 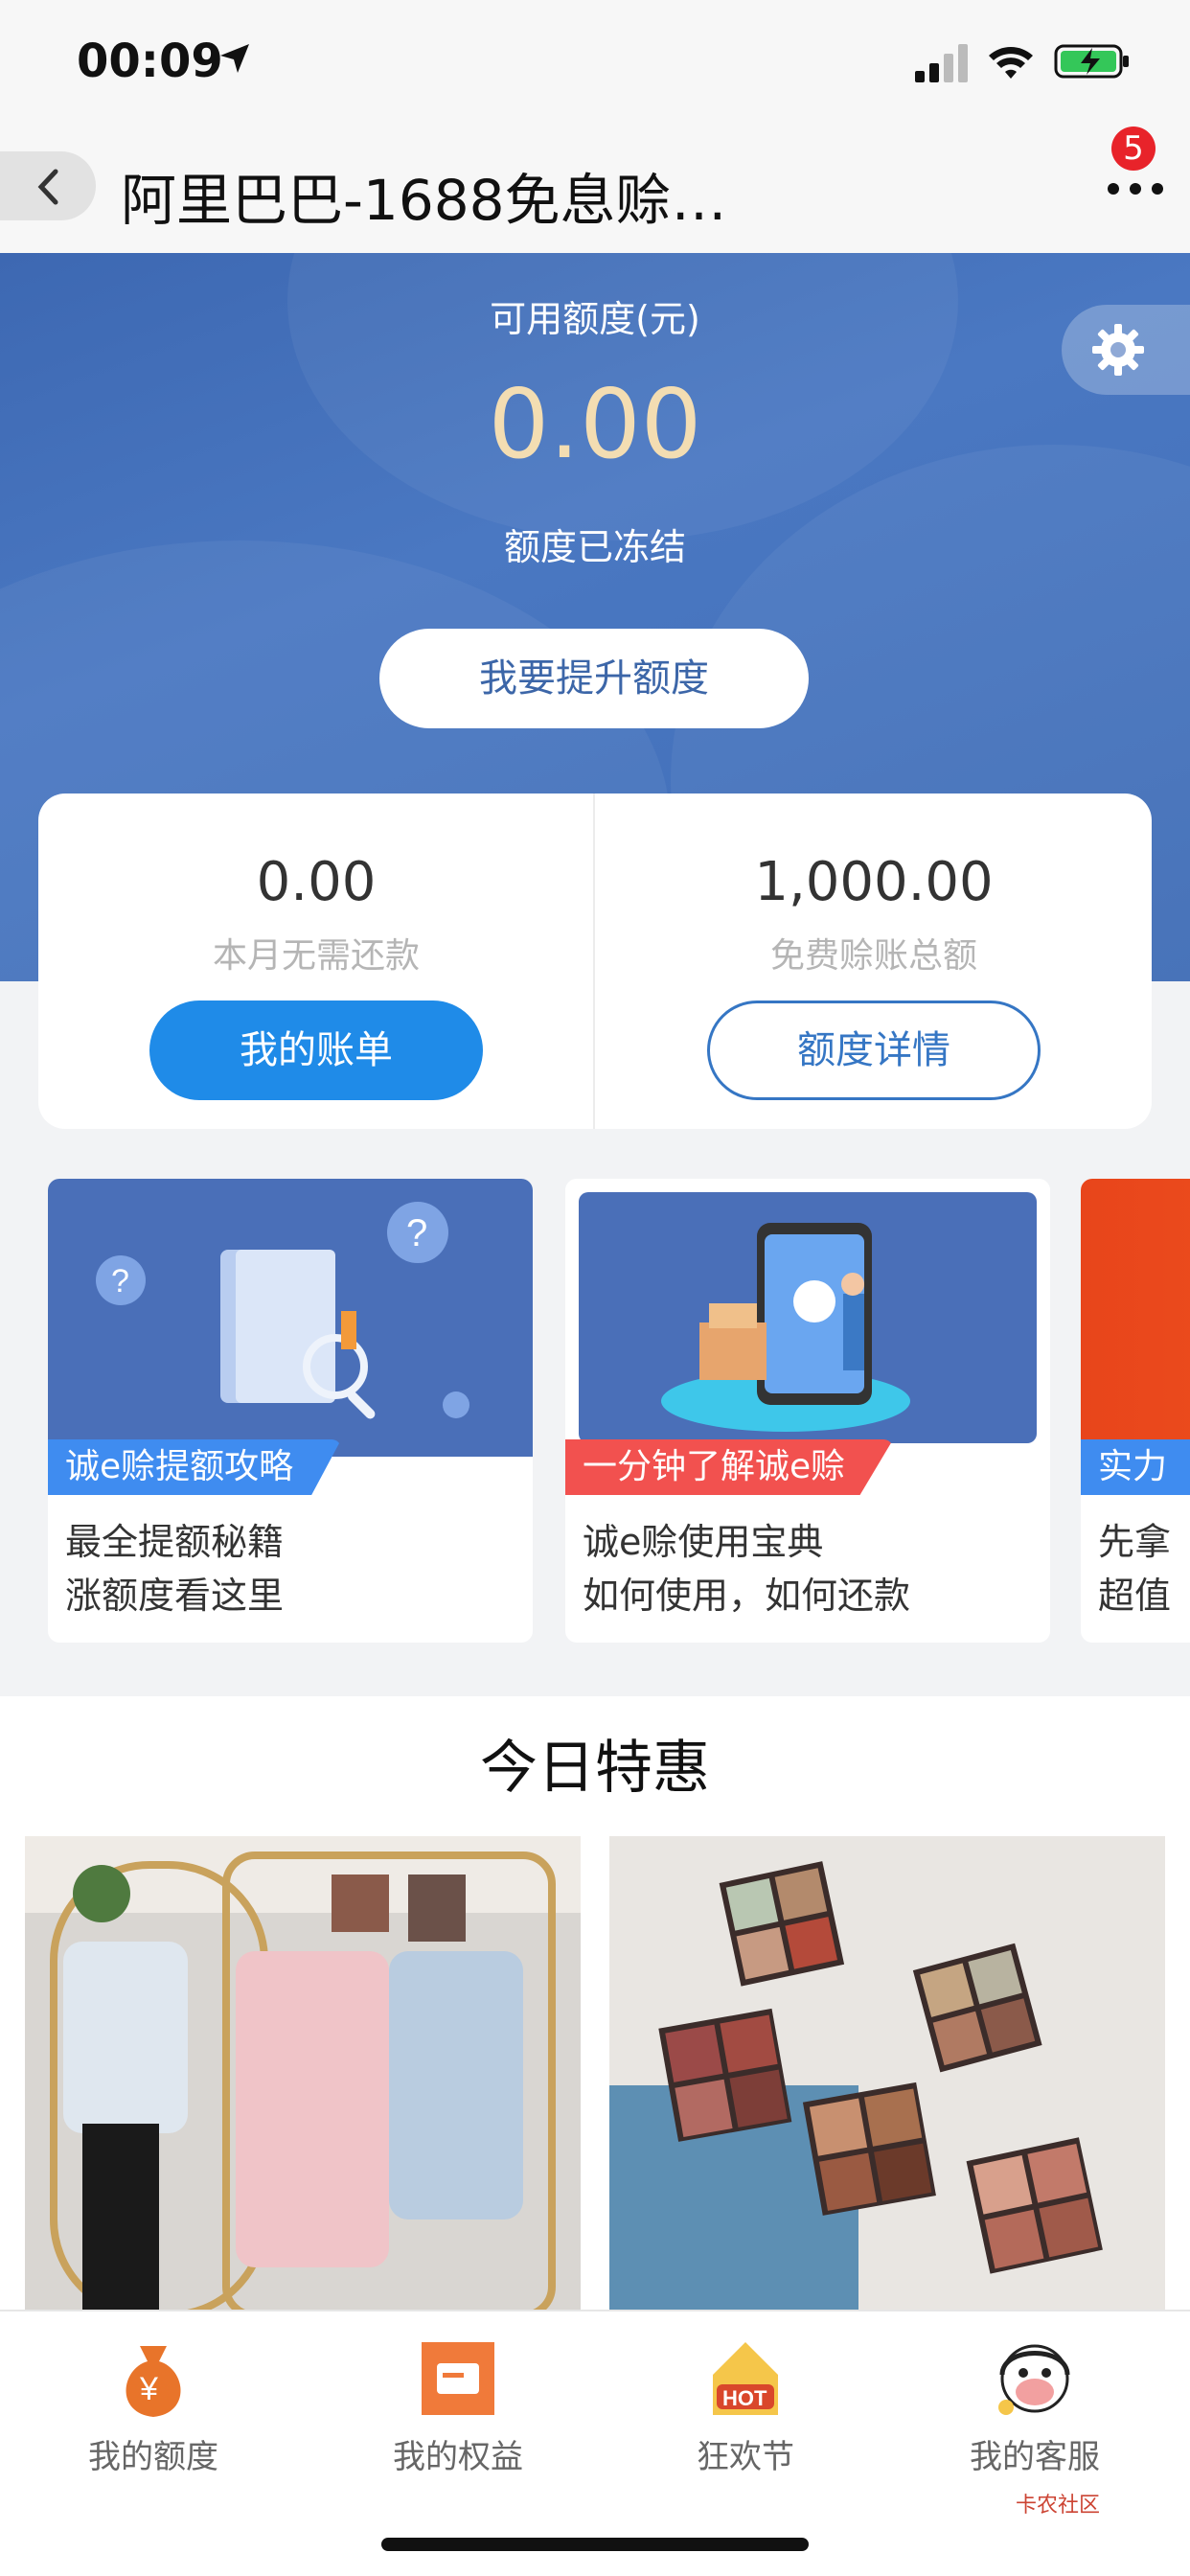 I want to click on promo-card-credit-guide: ? ? 诚e赊提额攻略 最全提额秘籍 涨额度看这里, so click(x=290, y=1411).